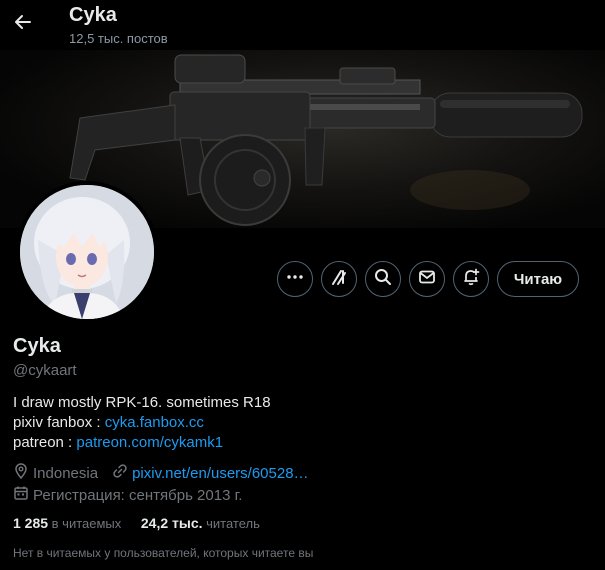 Image resolution: width=605 pixels, height=570 pixels. I want to click on top-bar: Cyka 12,5 тыс. постов, so click(302, 25).